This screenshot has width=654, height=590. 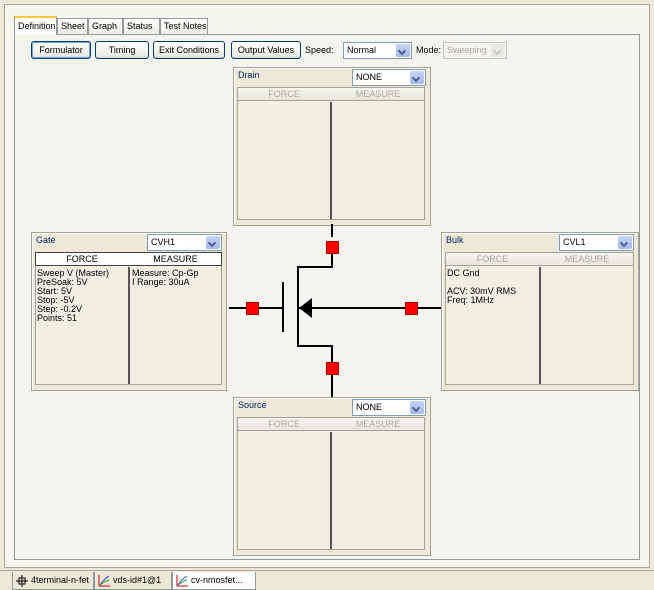 I want to click on source-wire, so click(x=332, y=386).